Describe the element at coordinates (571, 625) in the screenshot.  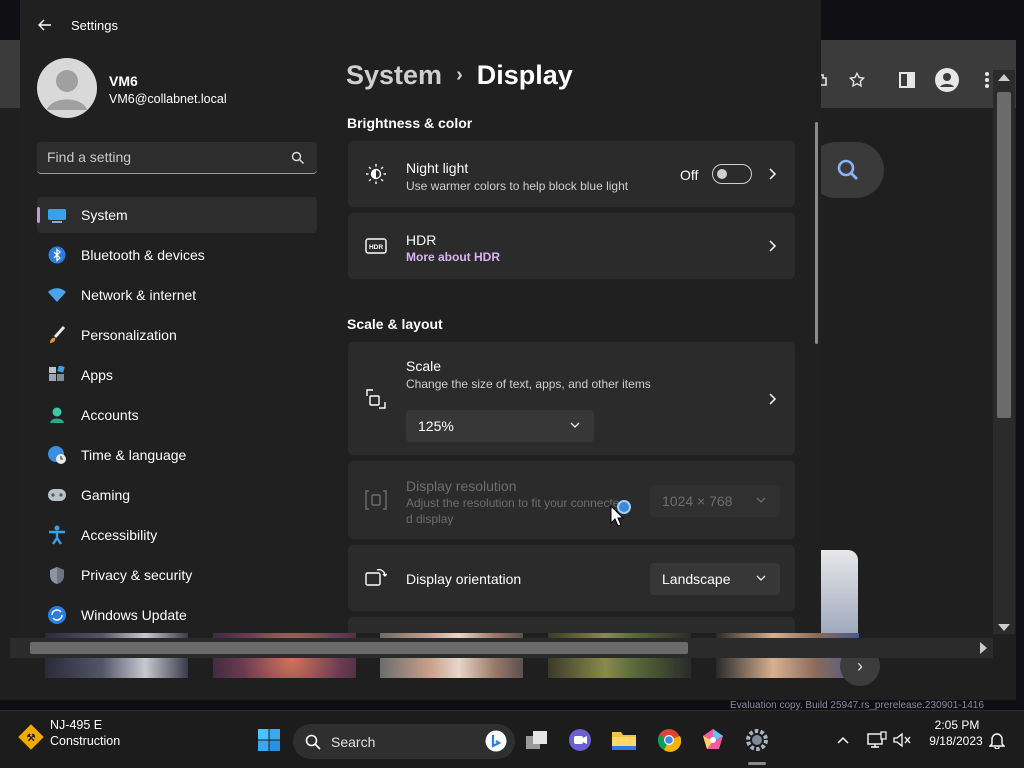
I see `next-setting-card` at that location.